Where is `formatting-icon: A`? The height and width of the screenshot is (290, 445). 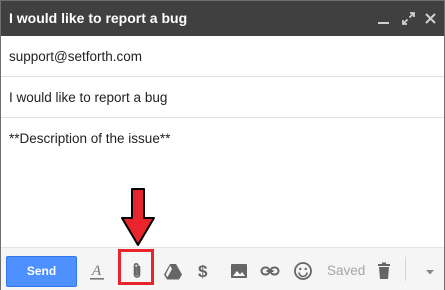
formatting-icon: A is located at coordinates (97, 271).